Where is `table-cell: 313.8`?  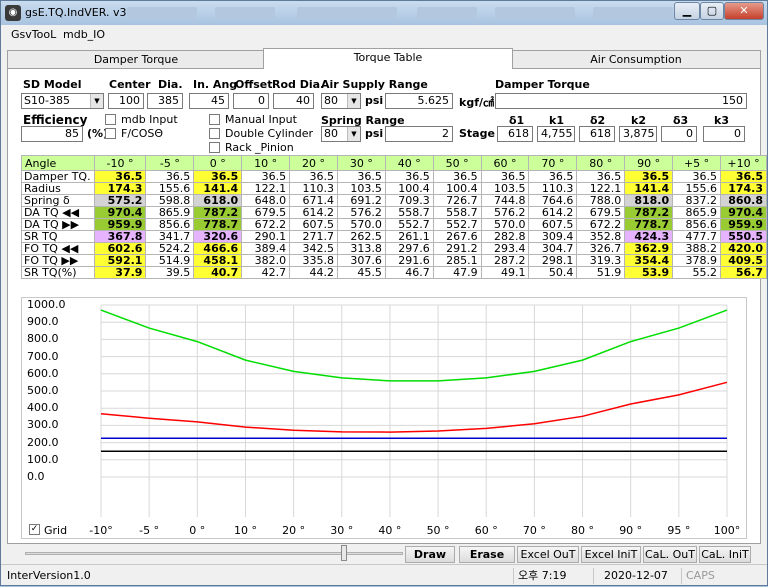 table-cell: 313.8 is located at coordinates (361, 248).